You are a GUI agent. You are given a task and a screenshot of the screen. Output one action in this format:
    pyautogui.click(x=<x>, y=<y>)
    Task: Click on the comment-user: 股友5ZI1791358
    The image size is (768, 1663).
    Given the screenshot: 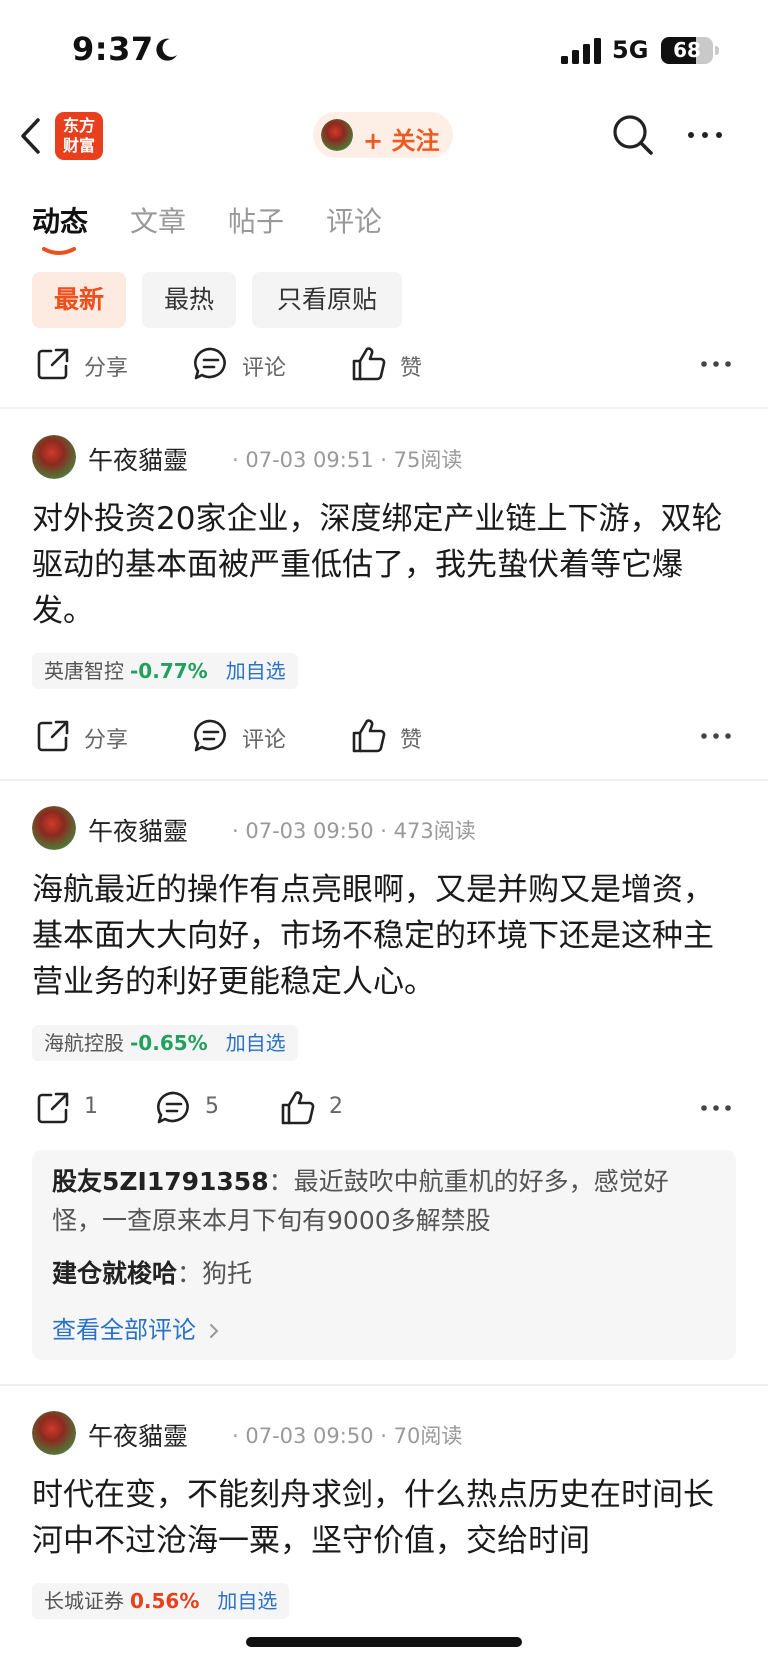 What is the action you would take?
    pyautogui.click(x=160, y=1181)
    